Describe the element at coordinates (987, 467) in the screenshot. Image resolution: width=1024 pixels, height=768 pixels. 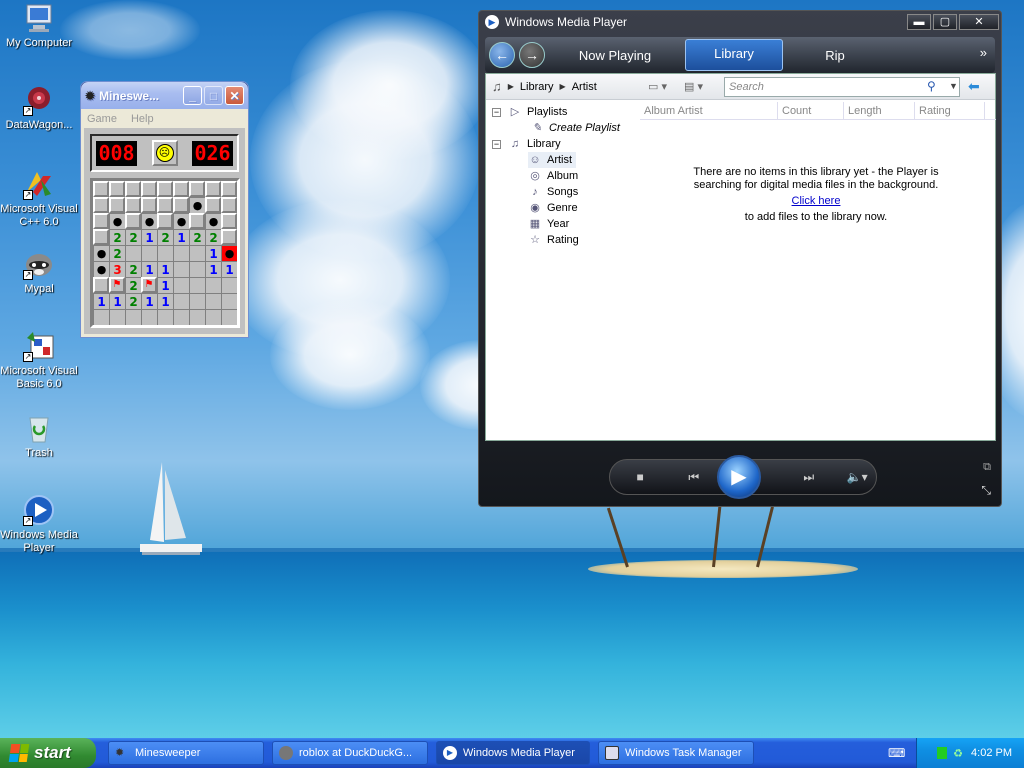
I see `switch-to-compact-icon: ⧉` at that location.